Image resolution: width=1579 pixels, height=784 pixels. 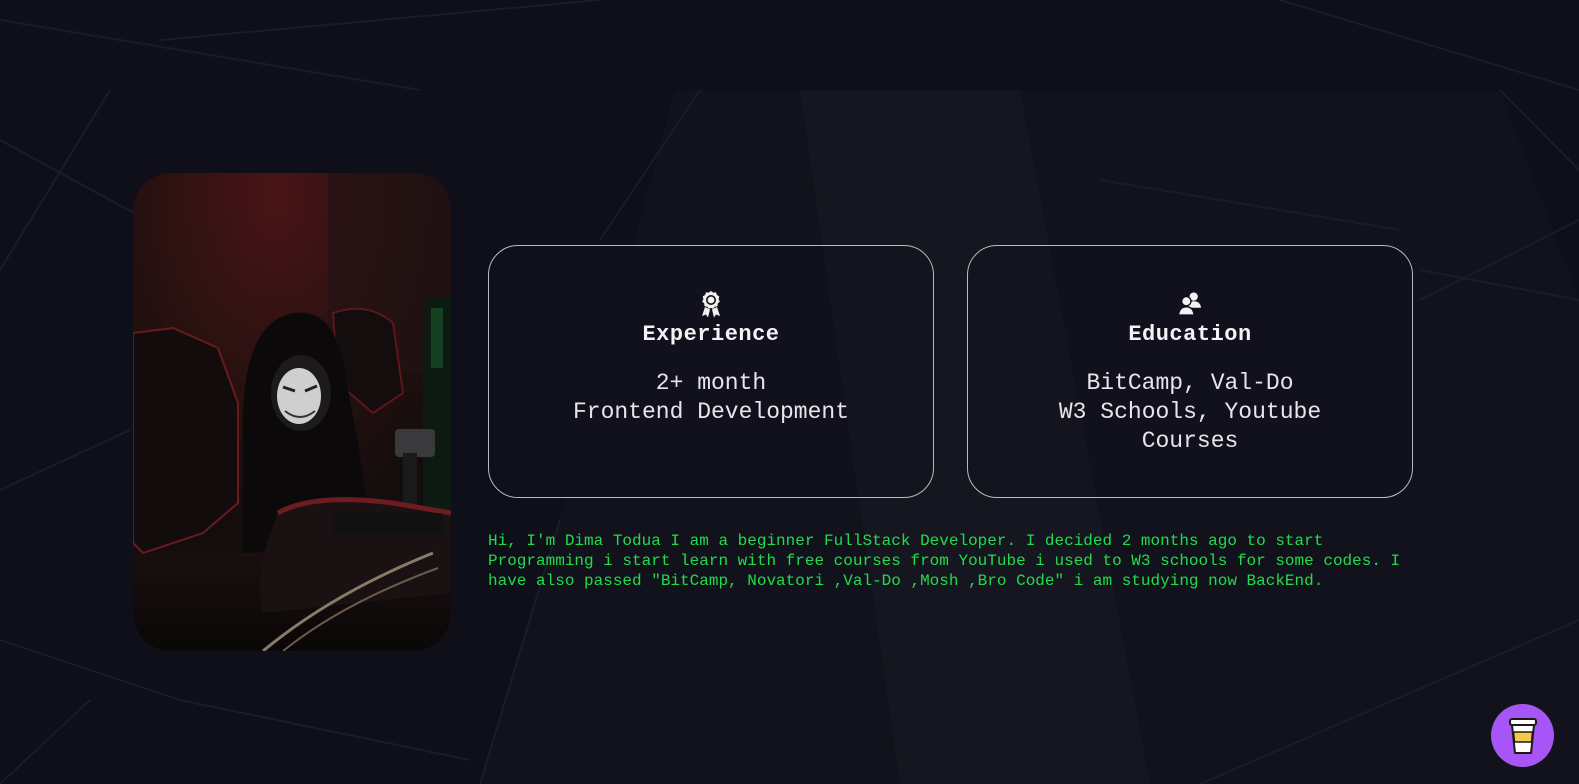 I want to click on users-icon, so click(x=1190, y=304).